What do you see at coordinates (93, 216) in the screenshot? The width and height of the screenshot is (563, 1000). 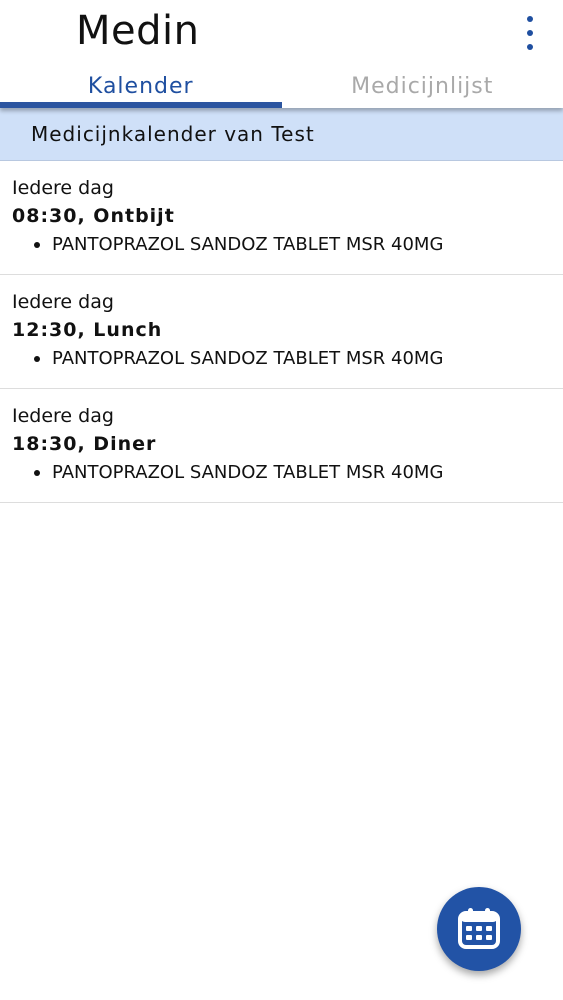 I see `entry-time: 08:30, Ontbijt` at bounding box center [93, 216].